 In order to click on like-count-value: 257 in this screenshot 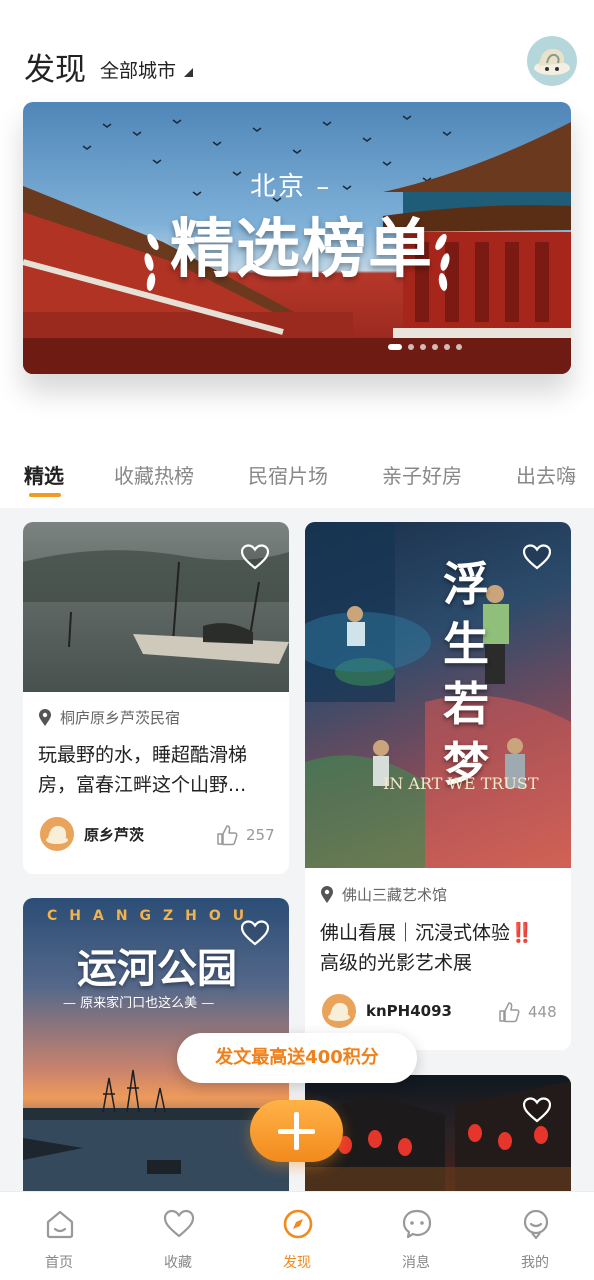, I will do `click(260, 835)`.